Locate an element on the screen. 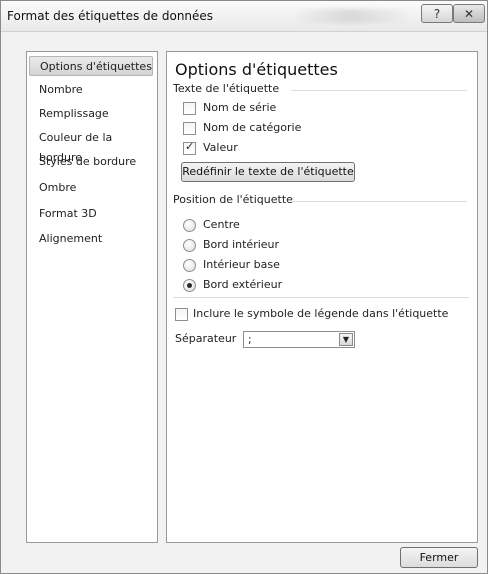 Image resolution: width=488 pixels, height=574 pixels. title-bar: Format des étiquettes de données ? ✕ is located at coordinates (244, 16).